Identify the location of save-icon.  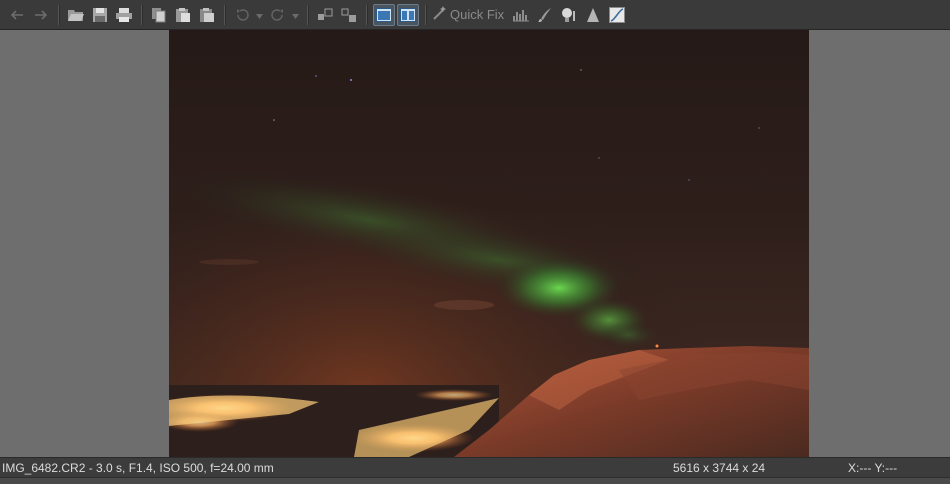
(100, 15).